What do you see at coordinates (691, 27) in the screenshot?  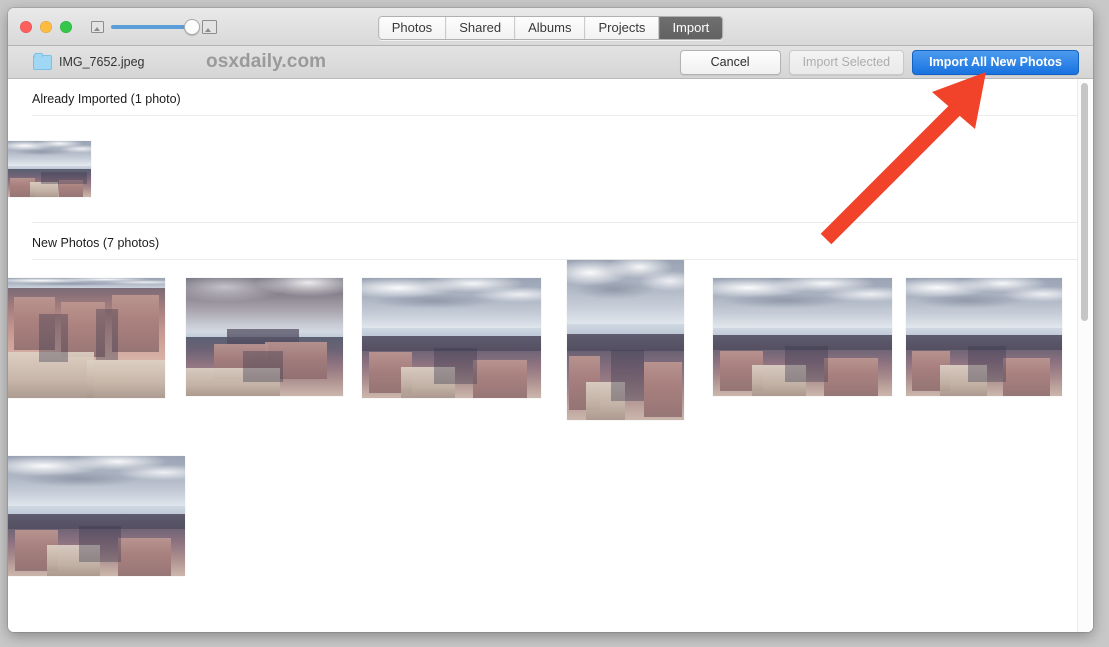 I see `tab-import: Import` at bounding box center [691, 27].